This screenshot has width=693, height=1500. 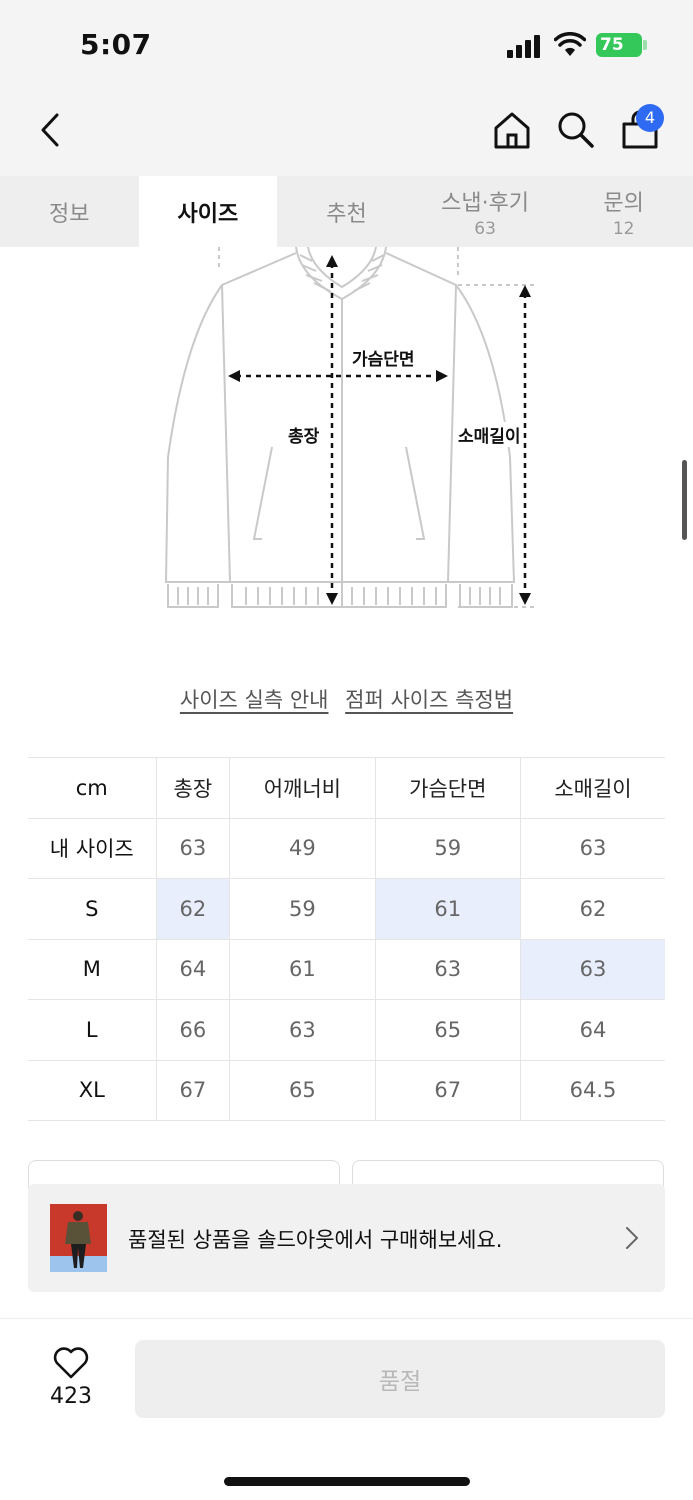 I want to click on status-time: 5:07, so click(x=116, y=44).